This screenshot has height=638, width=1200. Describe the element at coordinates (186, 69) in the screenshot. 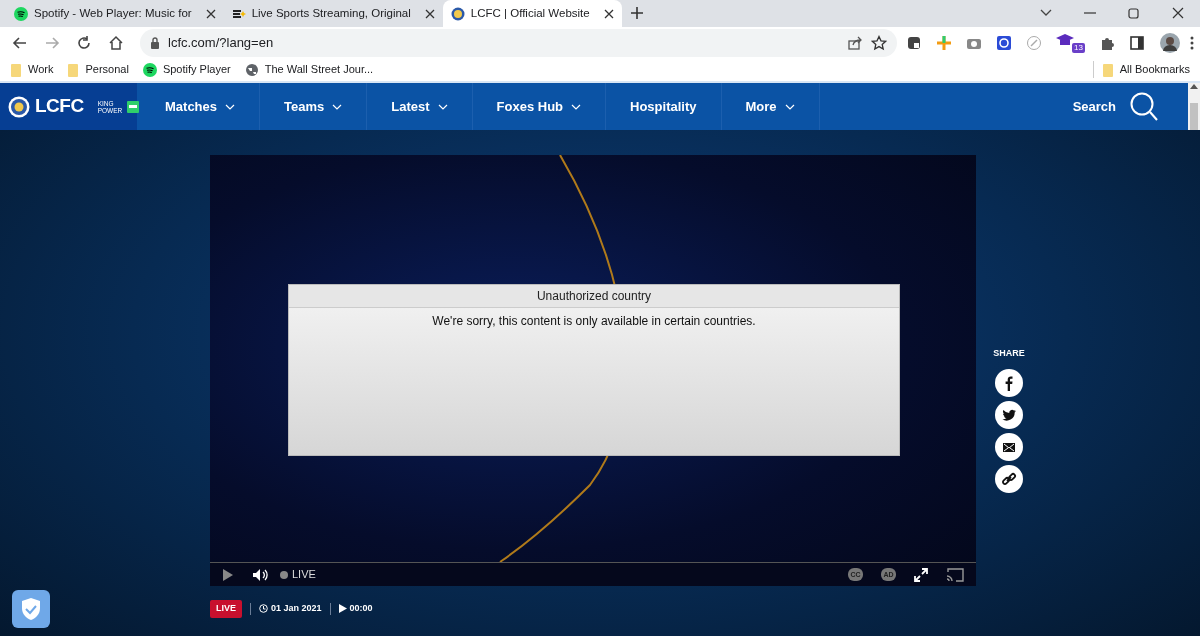

I see `bookmark: Spotify Player` at that location.